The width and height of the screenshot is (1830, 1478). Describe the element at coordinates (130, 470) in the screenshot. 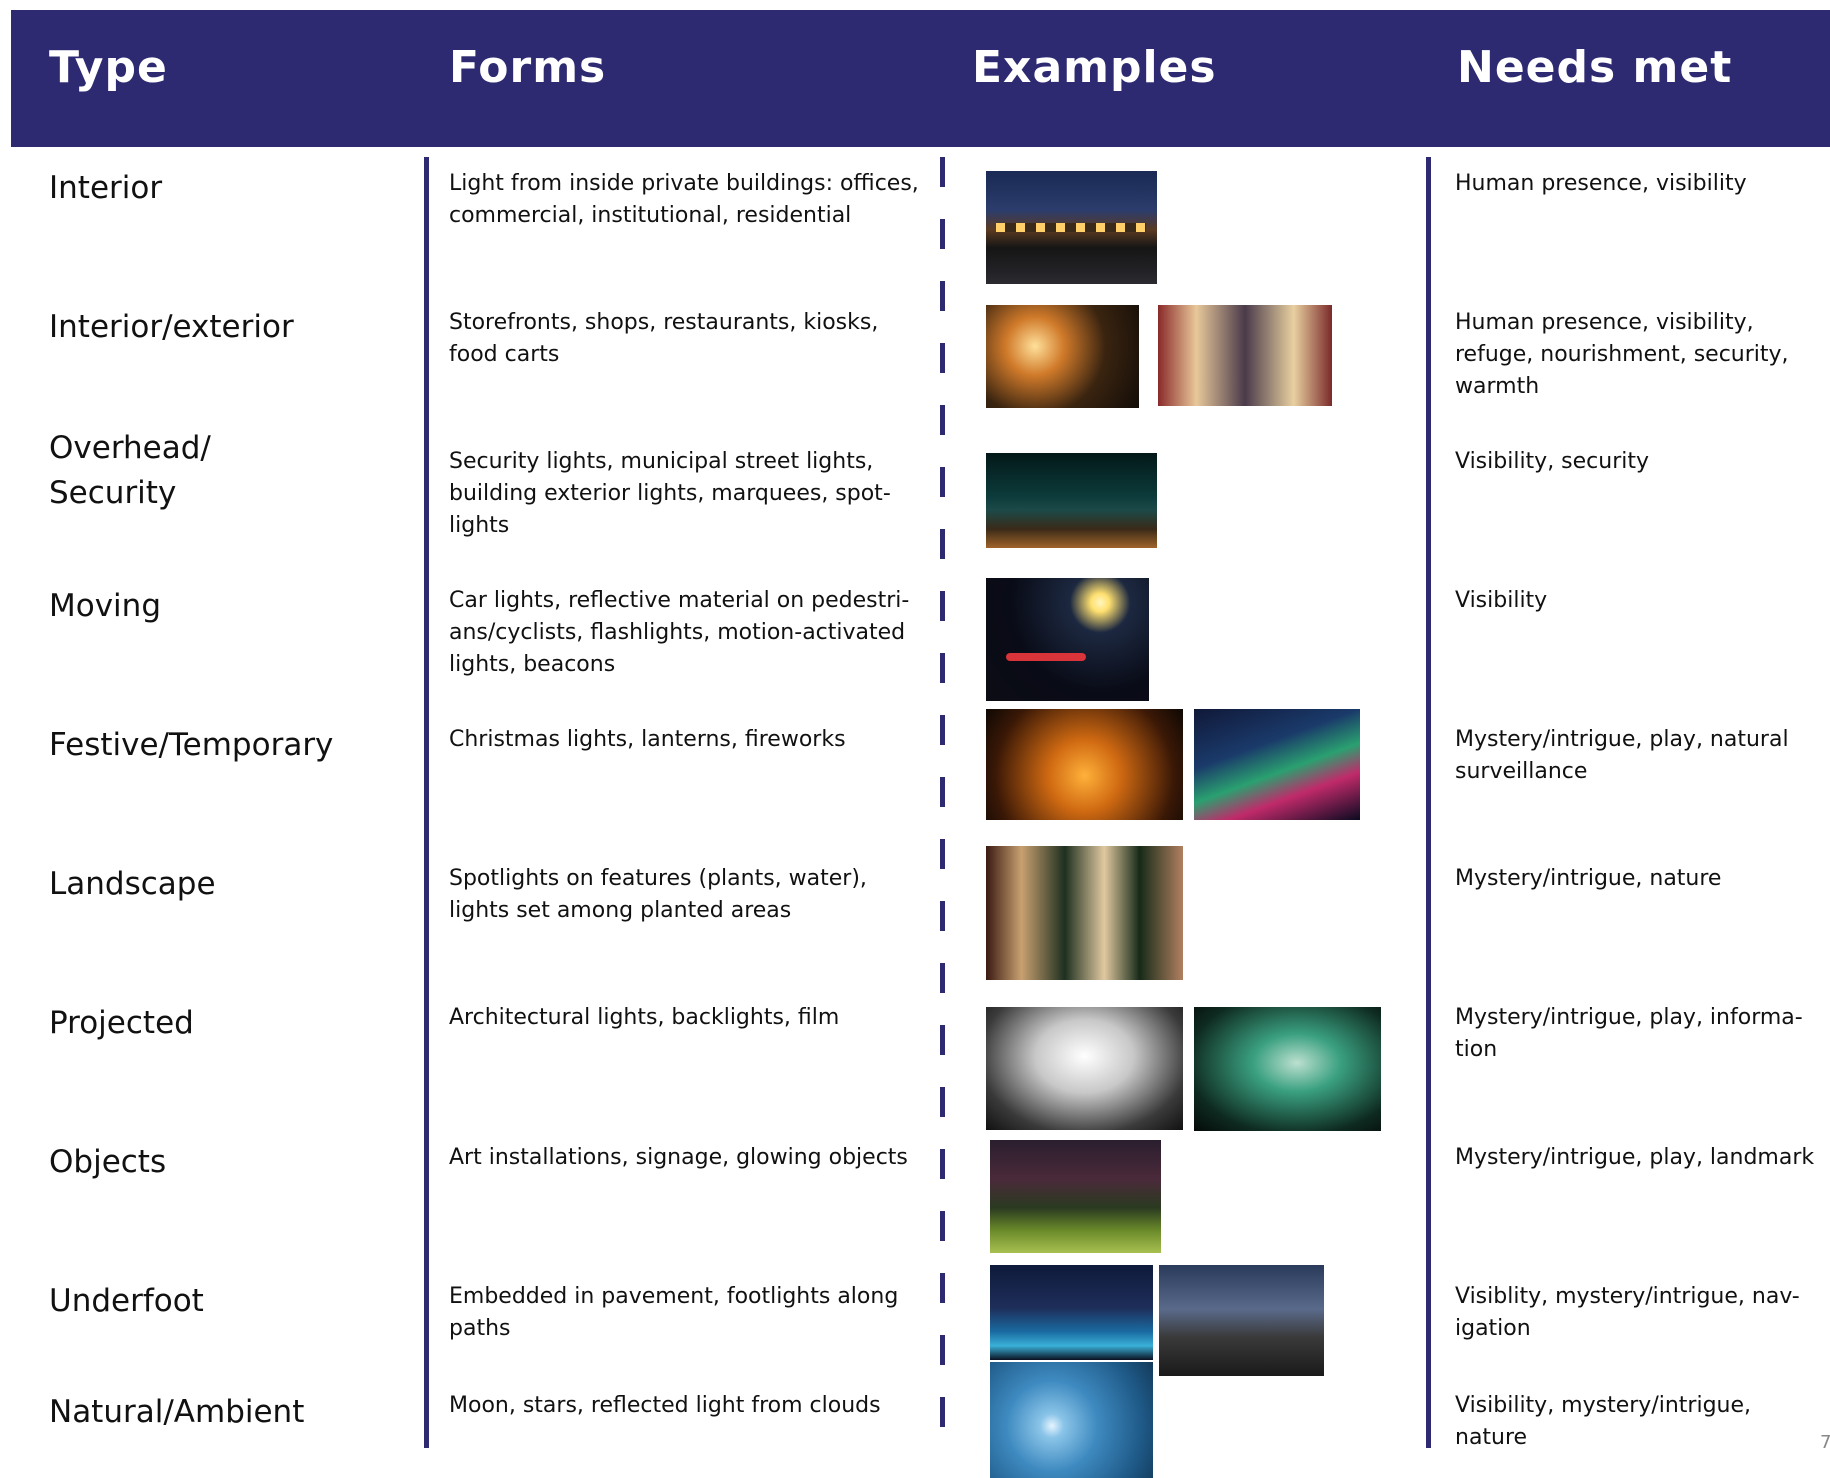

I see `type-label: Overhead/ Security` at that location.